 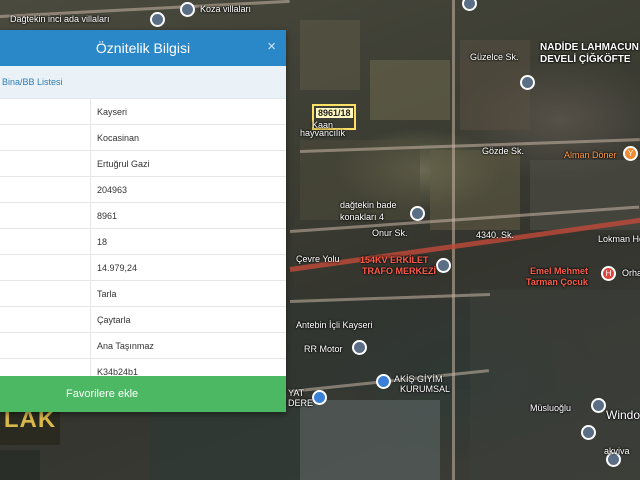 What do you see at coordinates (296, 393) in the screenshot?
I see `map-label: YAT` at bounding box center [296, 393].